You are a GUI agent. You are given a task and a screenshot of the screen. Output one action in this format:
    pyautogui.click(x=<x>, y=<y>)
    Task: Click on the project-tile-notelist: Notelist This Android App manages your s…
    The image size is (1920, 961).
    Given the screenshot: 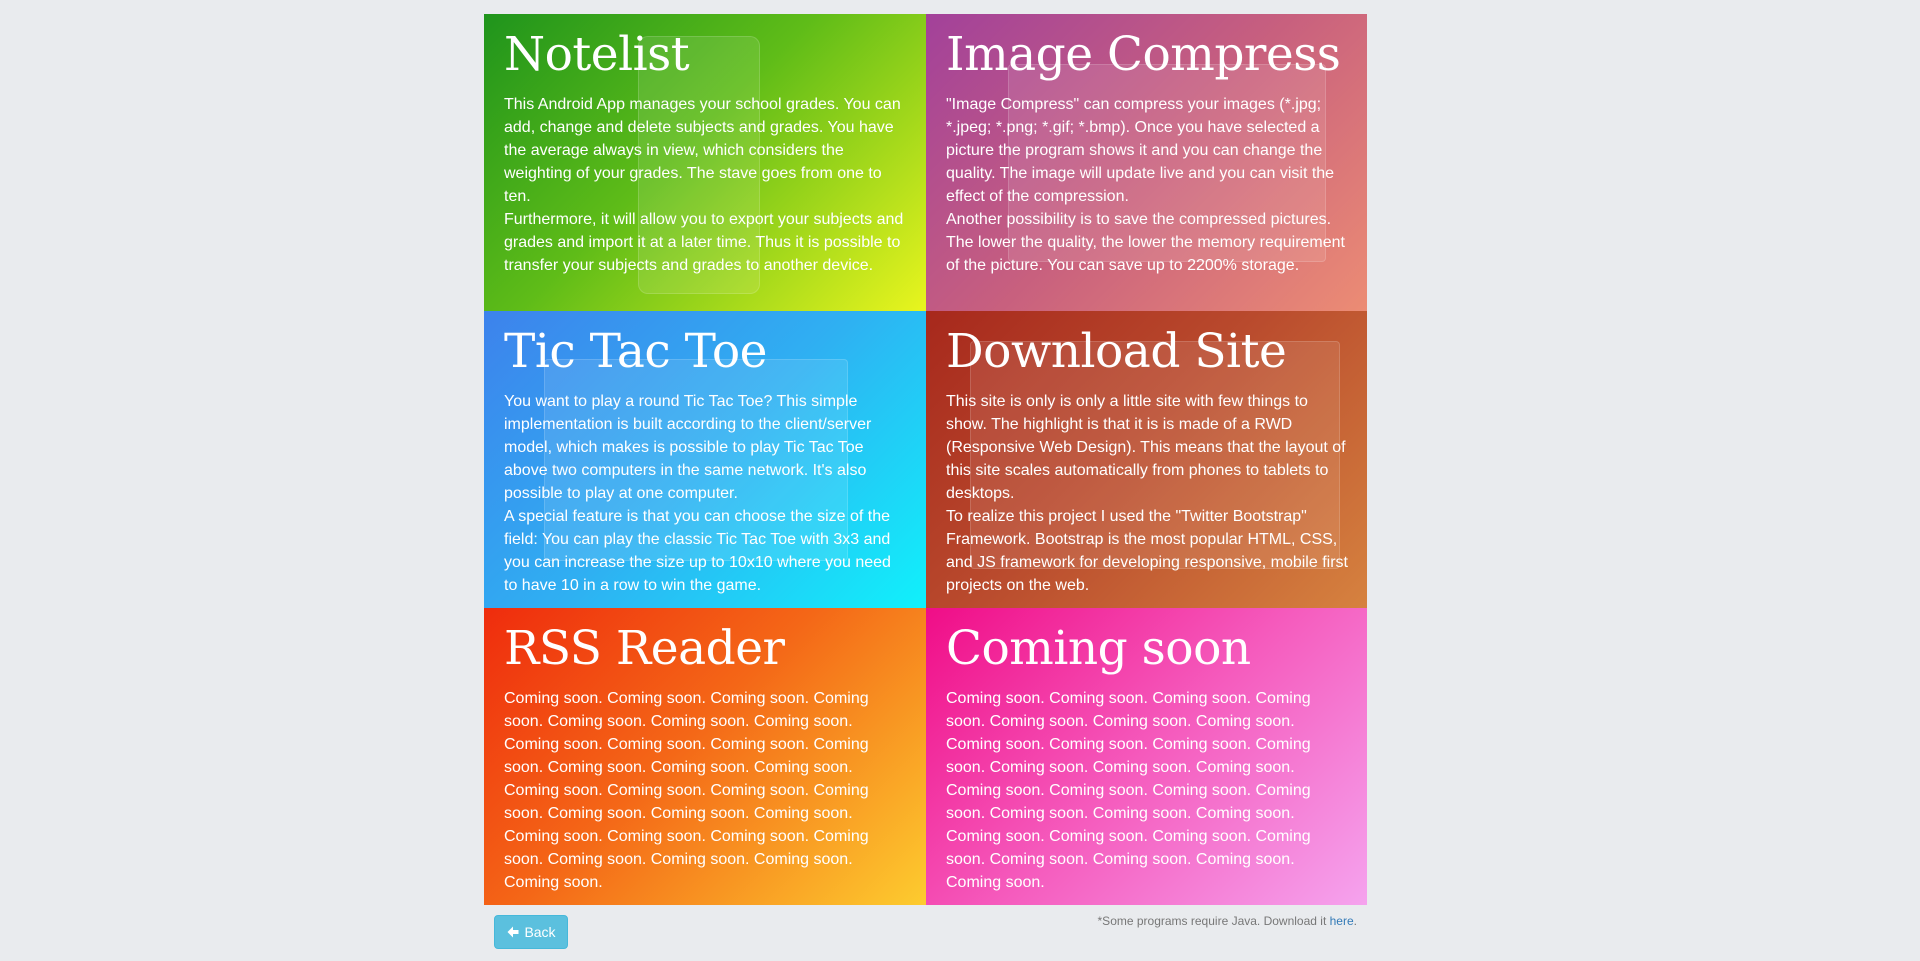 What is the action you would take?
    pyautogui.click(x=705, y=162)
    